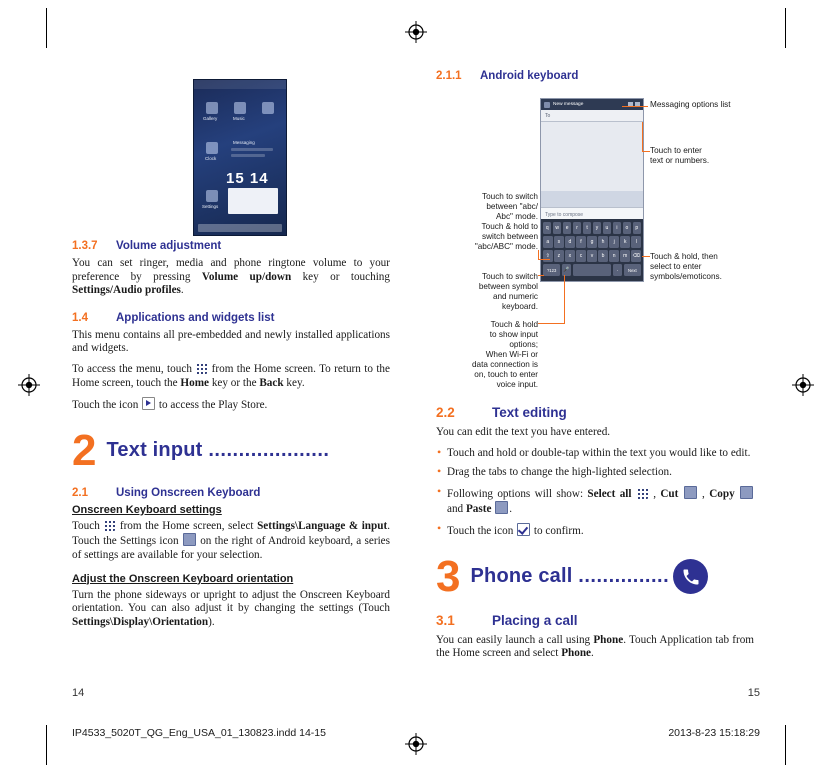  Describe the element at coordinates (625, 242) in the screenshot. I see `key: k` at that location.